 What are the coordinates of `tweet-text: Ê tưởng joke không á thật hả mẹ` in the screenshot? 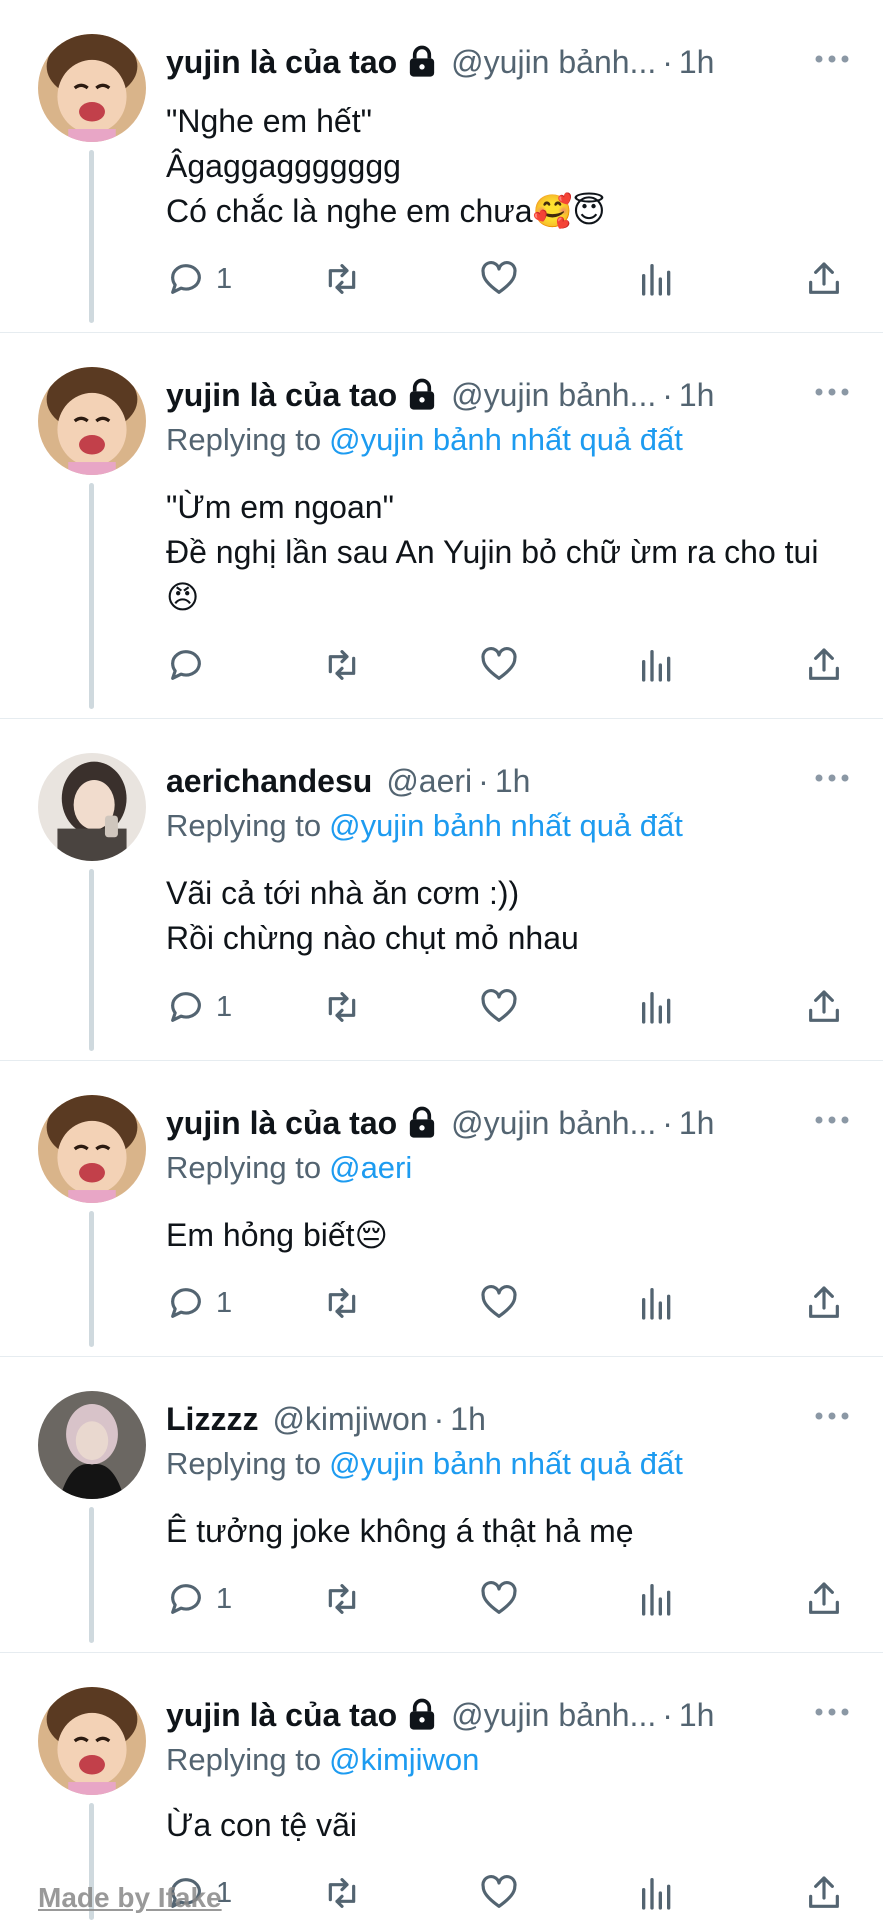 It's located at (504, 1531).